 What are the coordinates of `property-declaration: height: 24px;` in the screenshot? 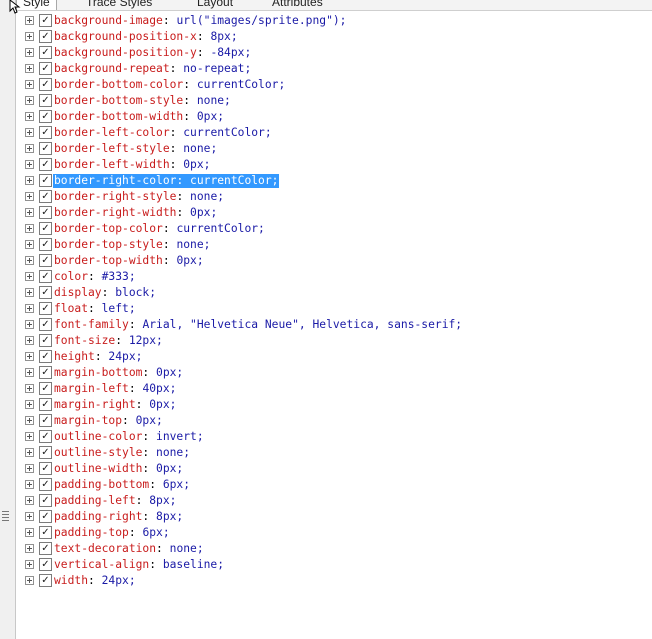 It's located at (98, 357).